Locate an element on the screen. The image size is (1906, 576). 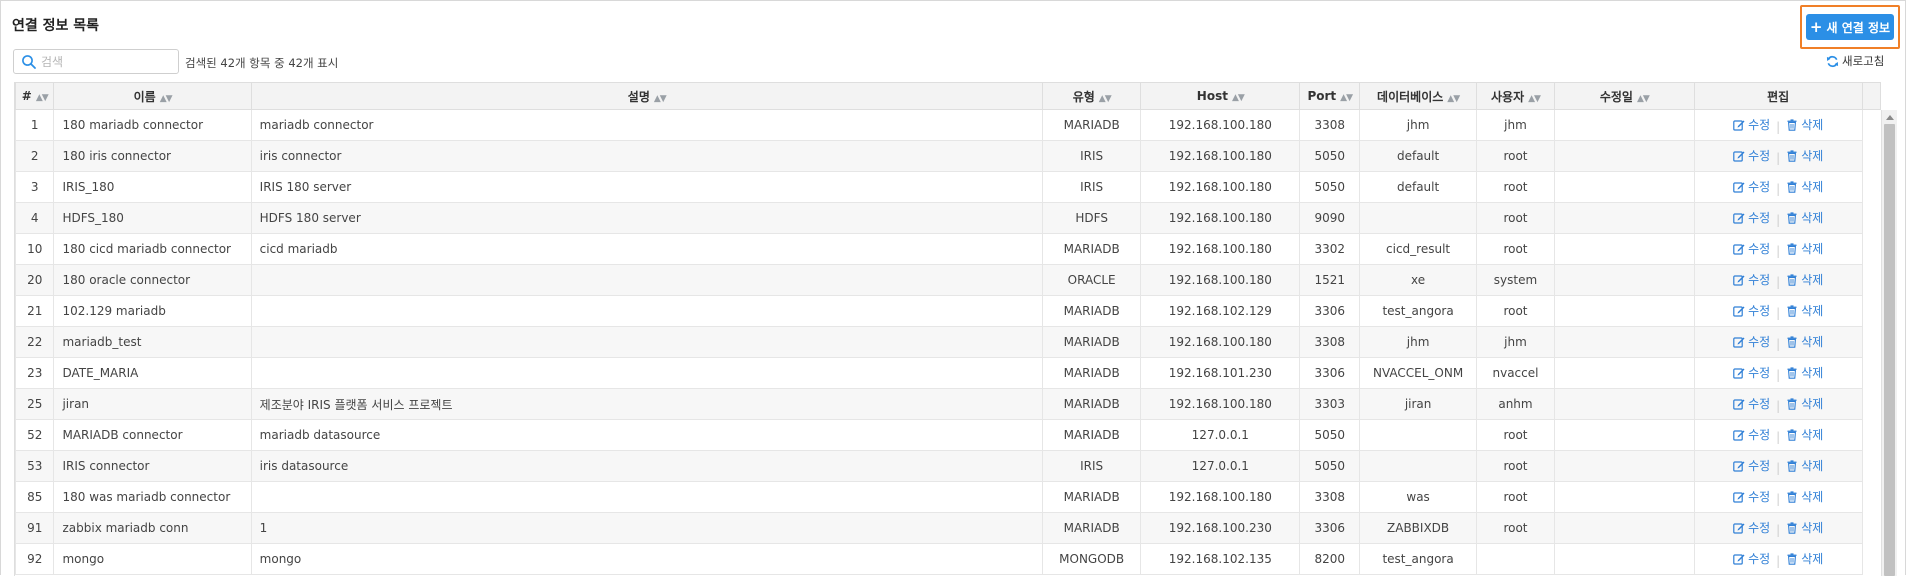
vertical-scrollbar is located at coordinates (1889, 343).